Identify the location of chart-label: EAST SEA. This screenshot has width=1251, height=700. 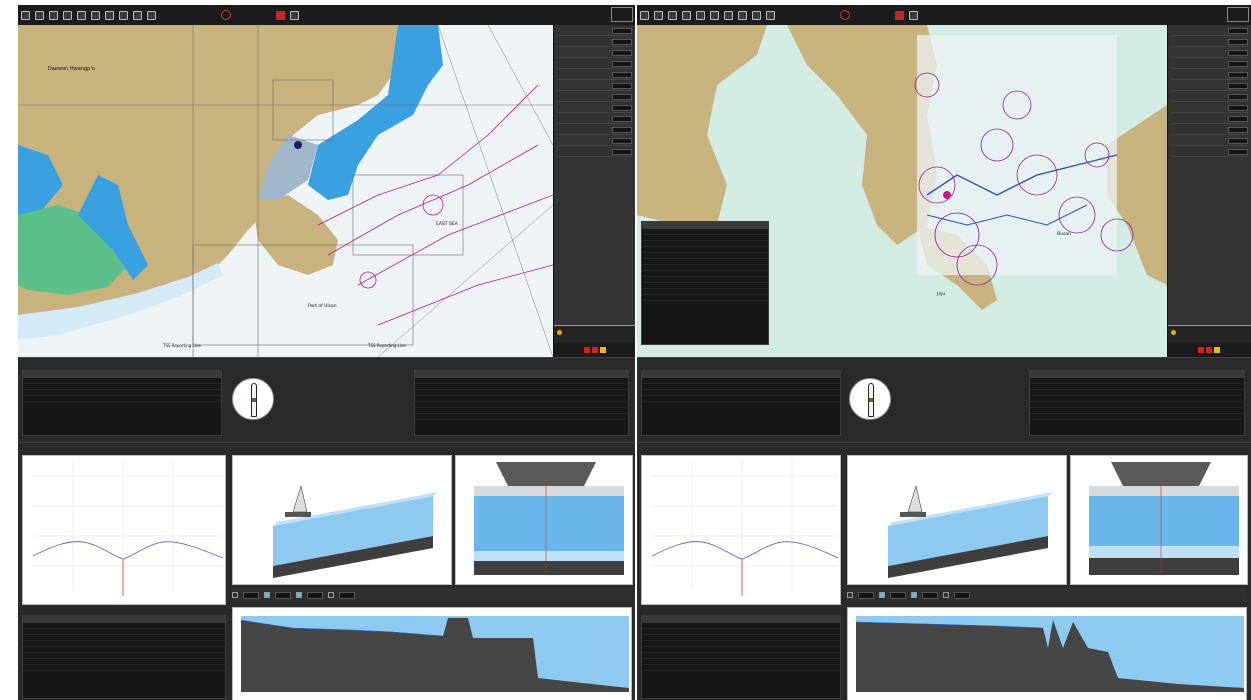
(447, 224).